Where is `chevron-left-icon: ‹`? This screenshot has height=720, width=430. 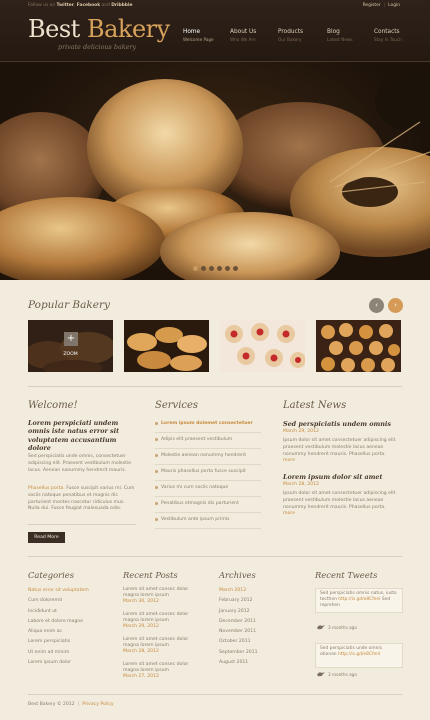
chevron-left-icon: ‹ is located at coordinates (376, 305).